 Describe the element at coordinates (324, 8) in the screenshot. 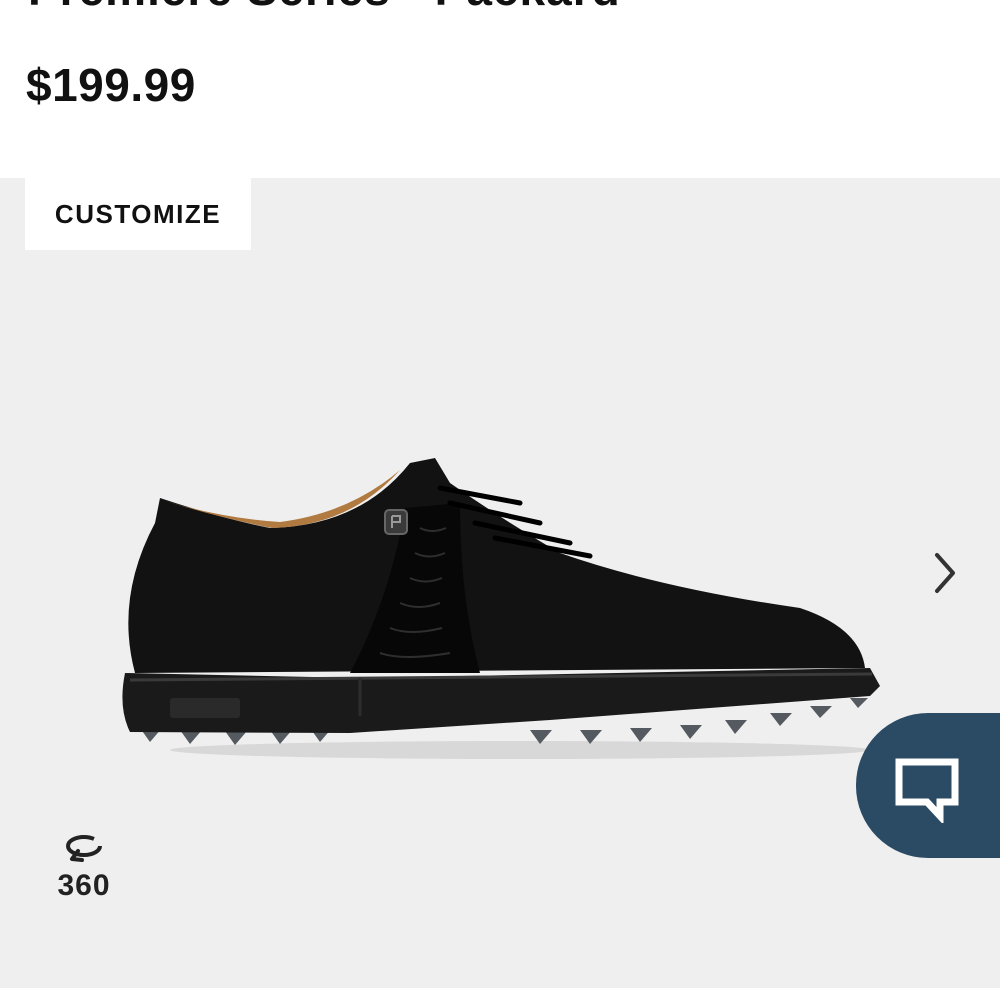

I see `product-title: Premiere Series - Packard` at that location.